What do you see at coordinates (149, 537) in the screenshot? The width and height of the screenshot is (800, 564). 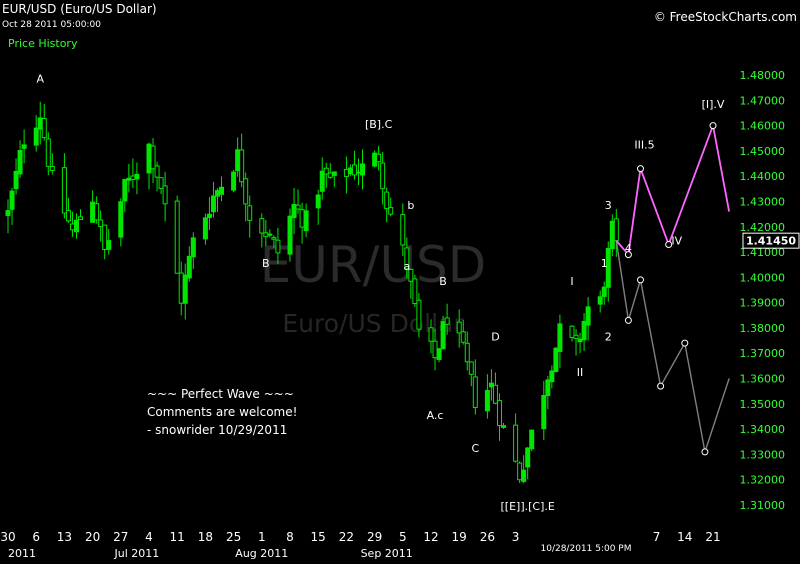 I see `date-tick-label: 4` at bounding box center [149, 537].